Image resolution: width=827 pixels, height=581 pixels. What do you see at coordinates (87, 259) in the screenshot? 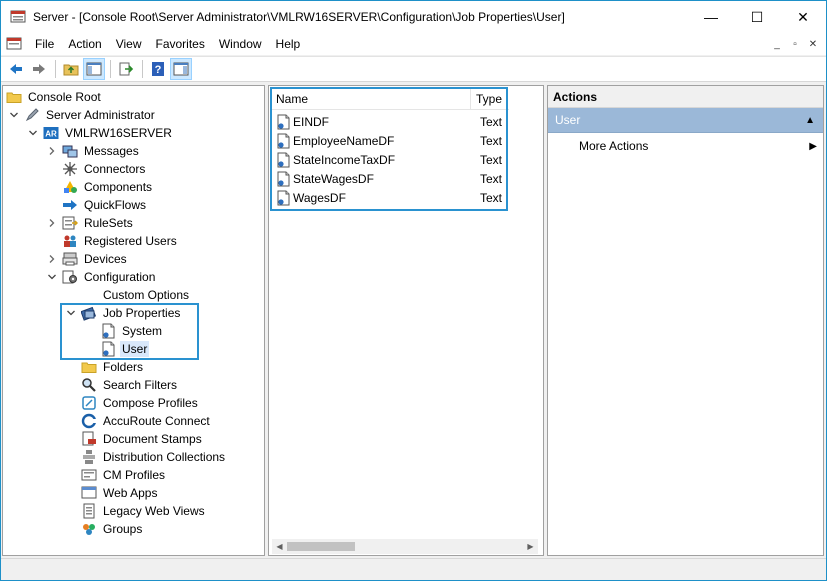
I see `tree-item-devices: Devices` at bounding box center [87, 259].